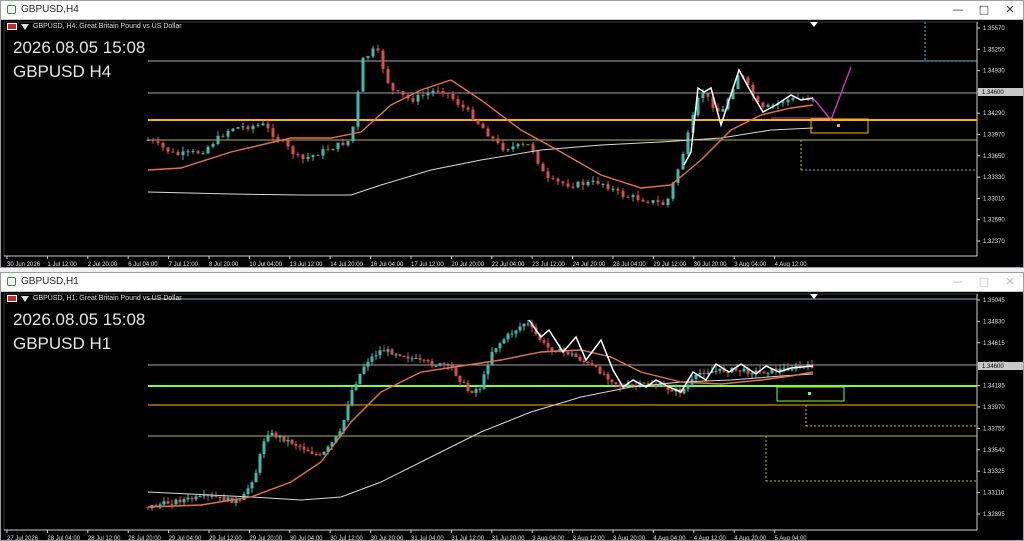 Image resolution: width=1024 pixels, height=541 pixels. Describe the element at coordinates (589, 538) in the screenshot. I see `time-tick-label: 3 Aug 12:00` at that location.